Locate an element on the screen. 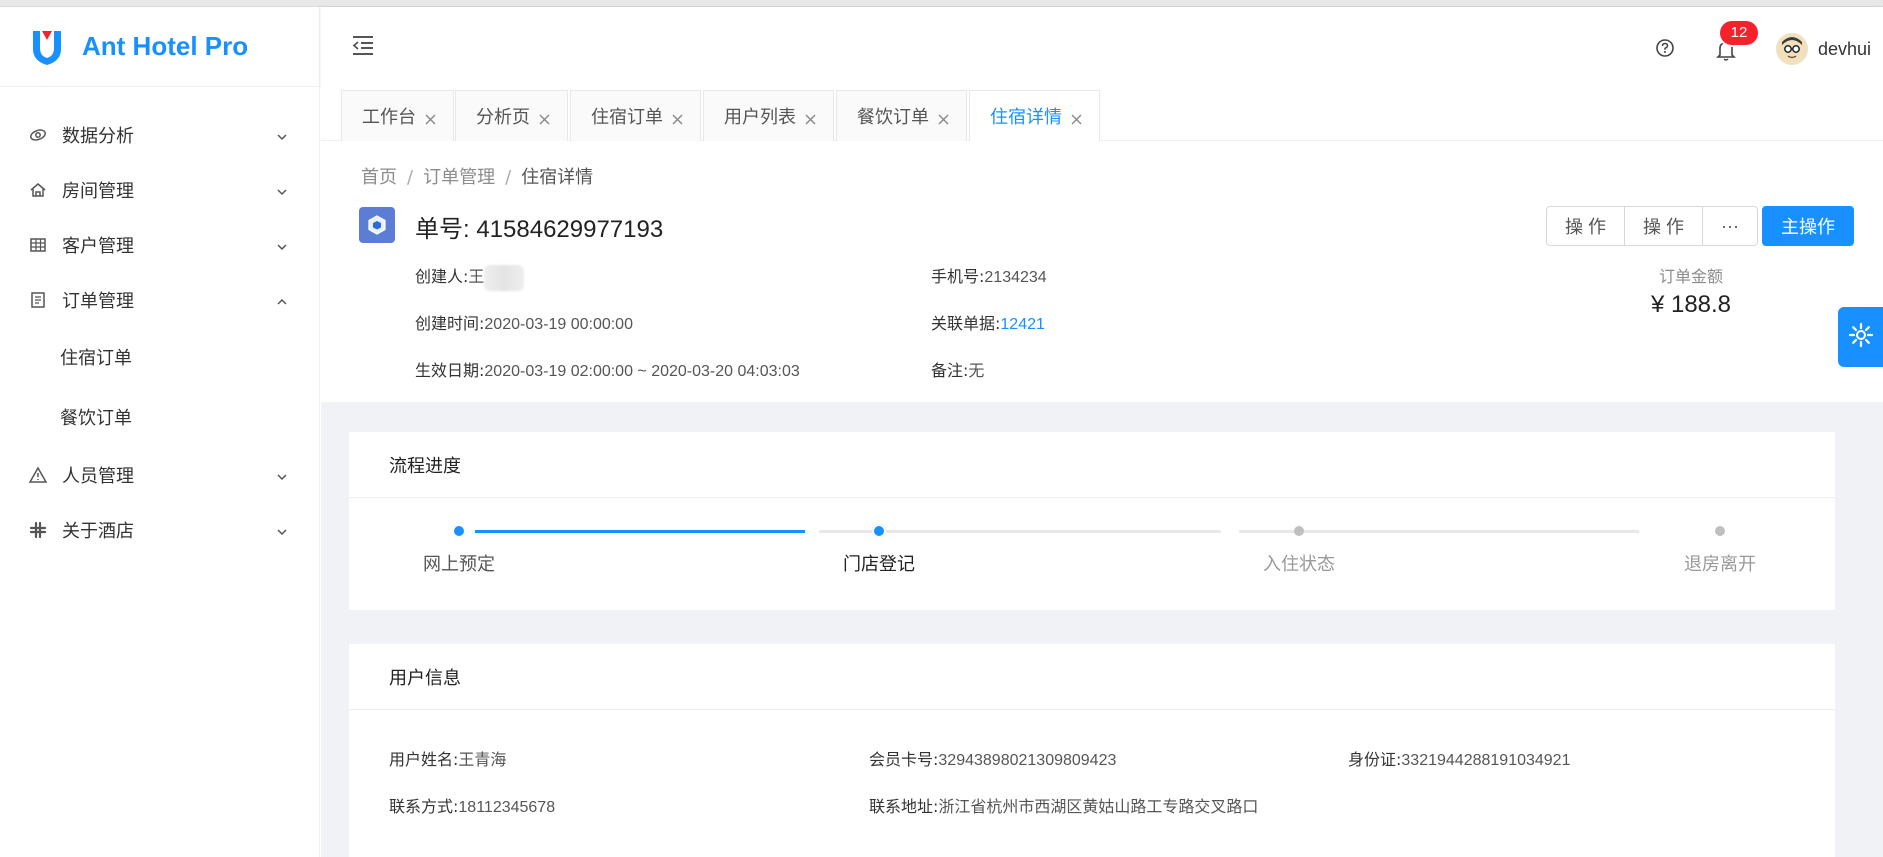  app-title: Ant Hotel Pro is located at coordinates (165, 46).